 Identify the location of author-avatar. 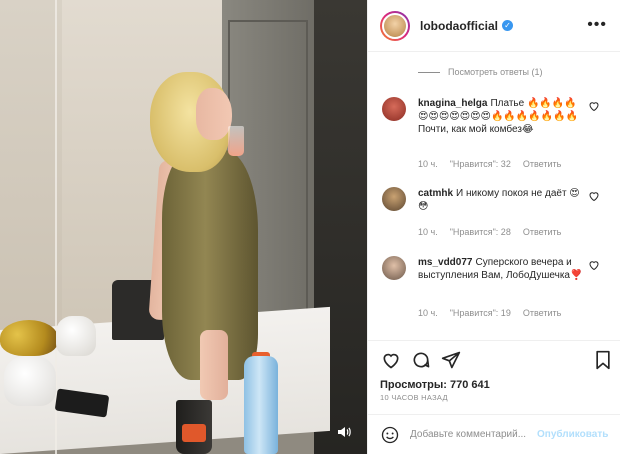
(395, 25).